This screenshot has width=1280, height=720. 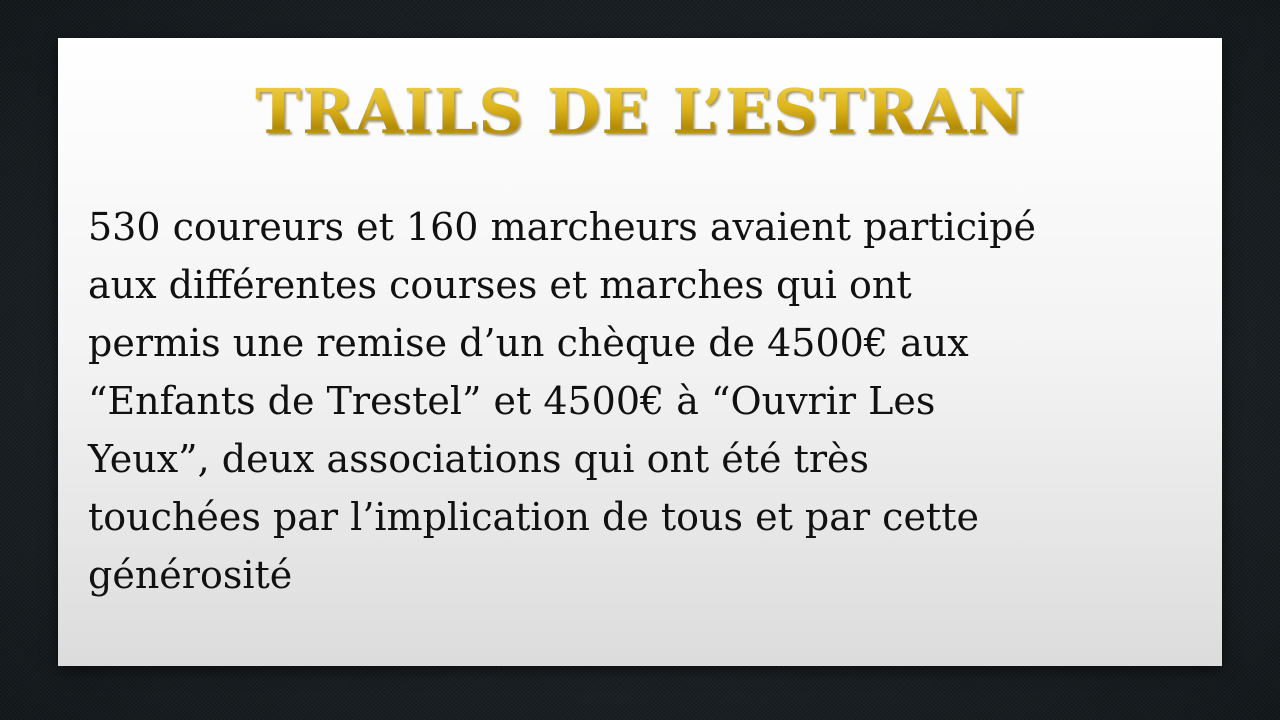 I want to click on body-line: générosité, so click(x=190, y=575).